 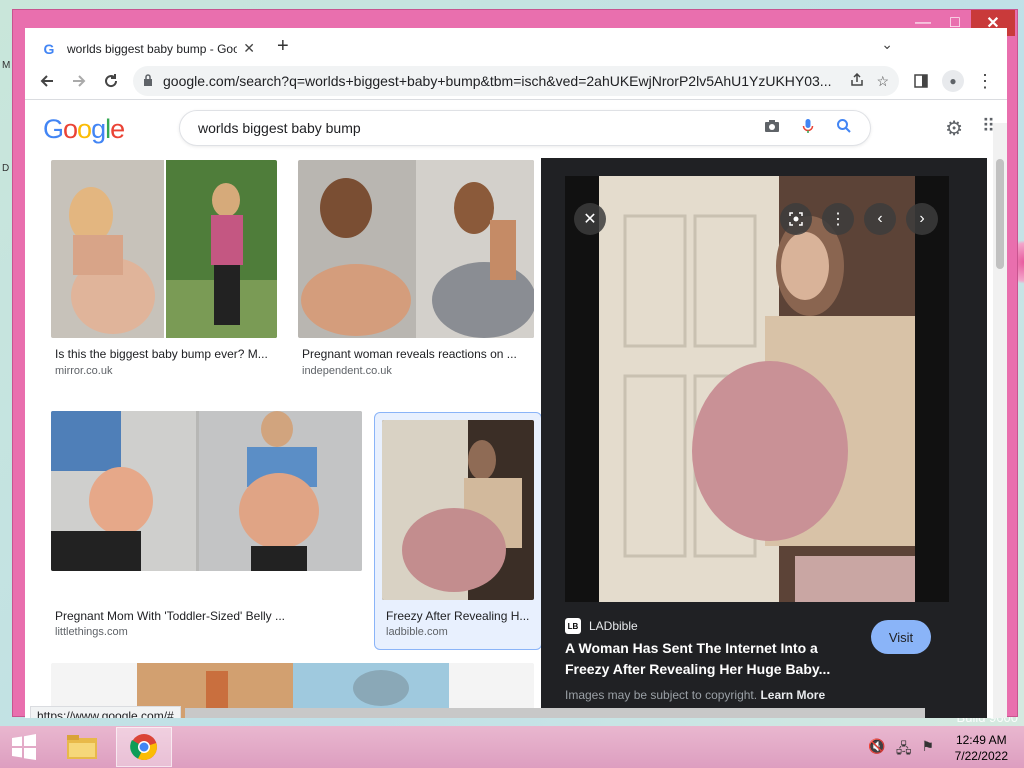 What do you see at coordinates (1000, 214) in the screenshot?
I see `scroll-thumb` at bounding box center [1000, 214].